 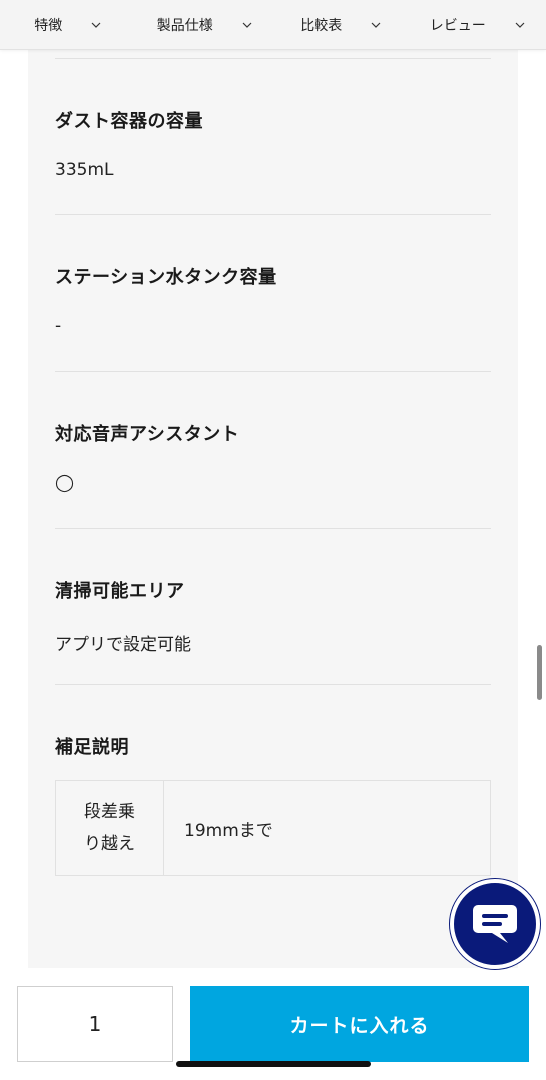 What do you see at coordinates (92, 747) in the screenshot?
I see `spec-label: 補足説明` at bounding box center [92, 747].